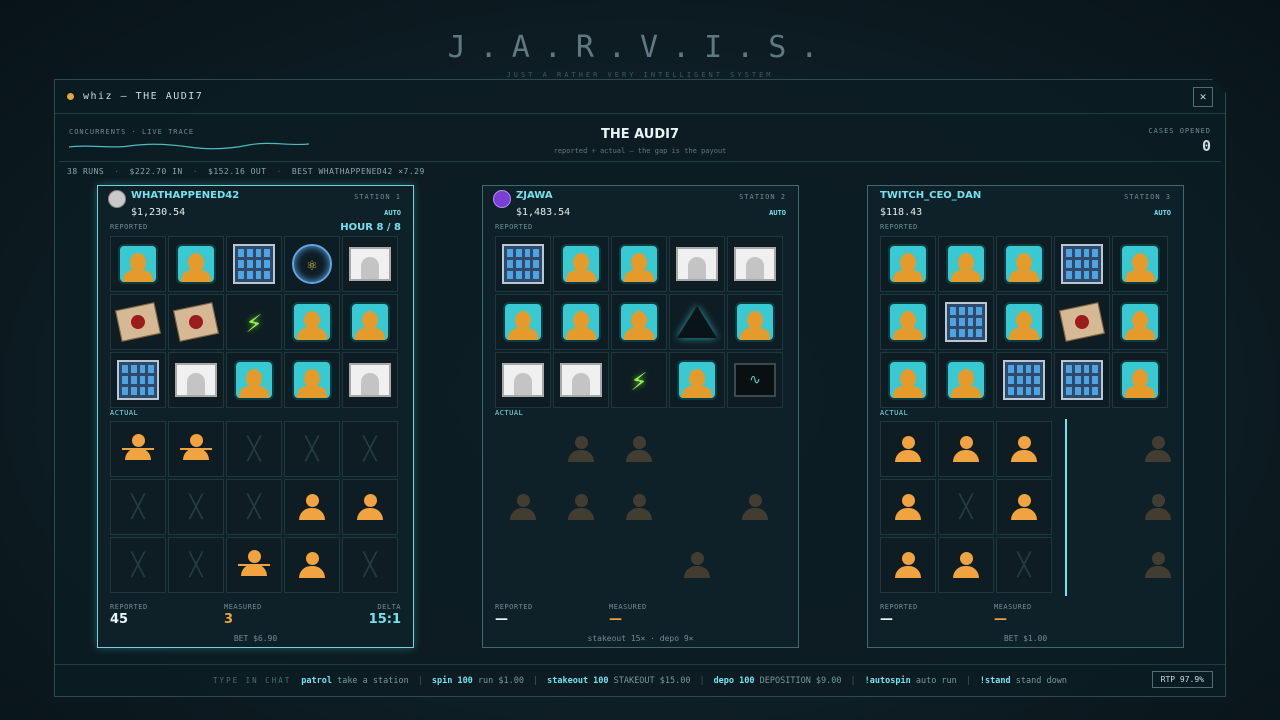 The height and width of the screenshot is (720, 1280). I want to click on hooded-hacker-icon, so click(697, 322).